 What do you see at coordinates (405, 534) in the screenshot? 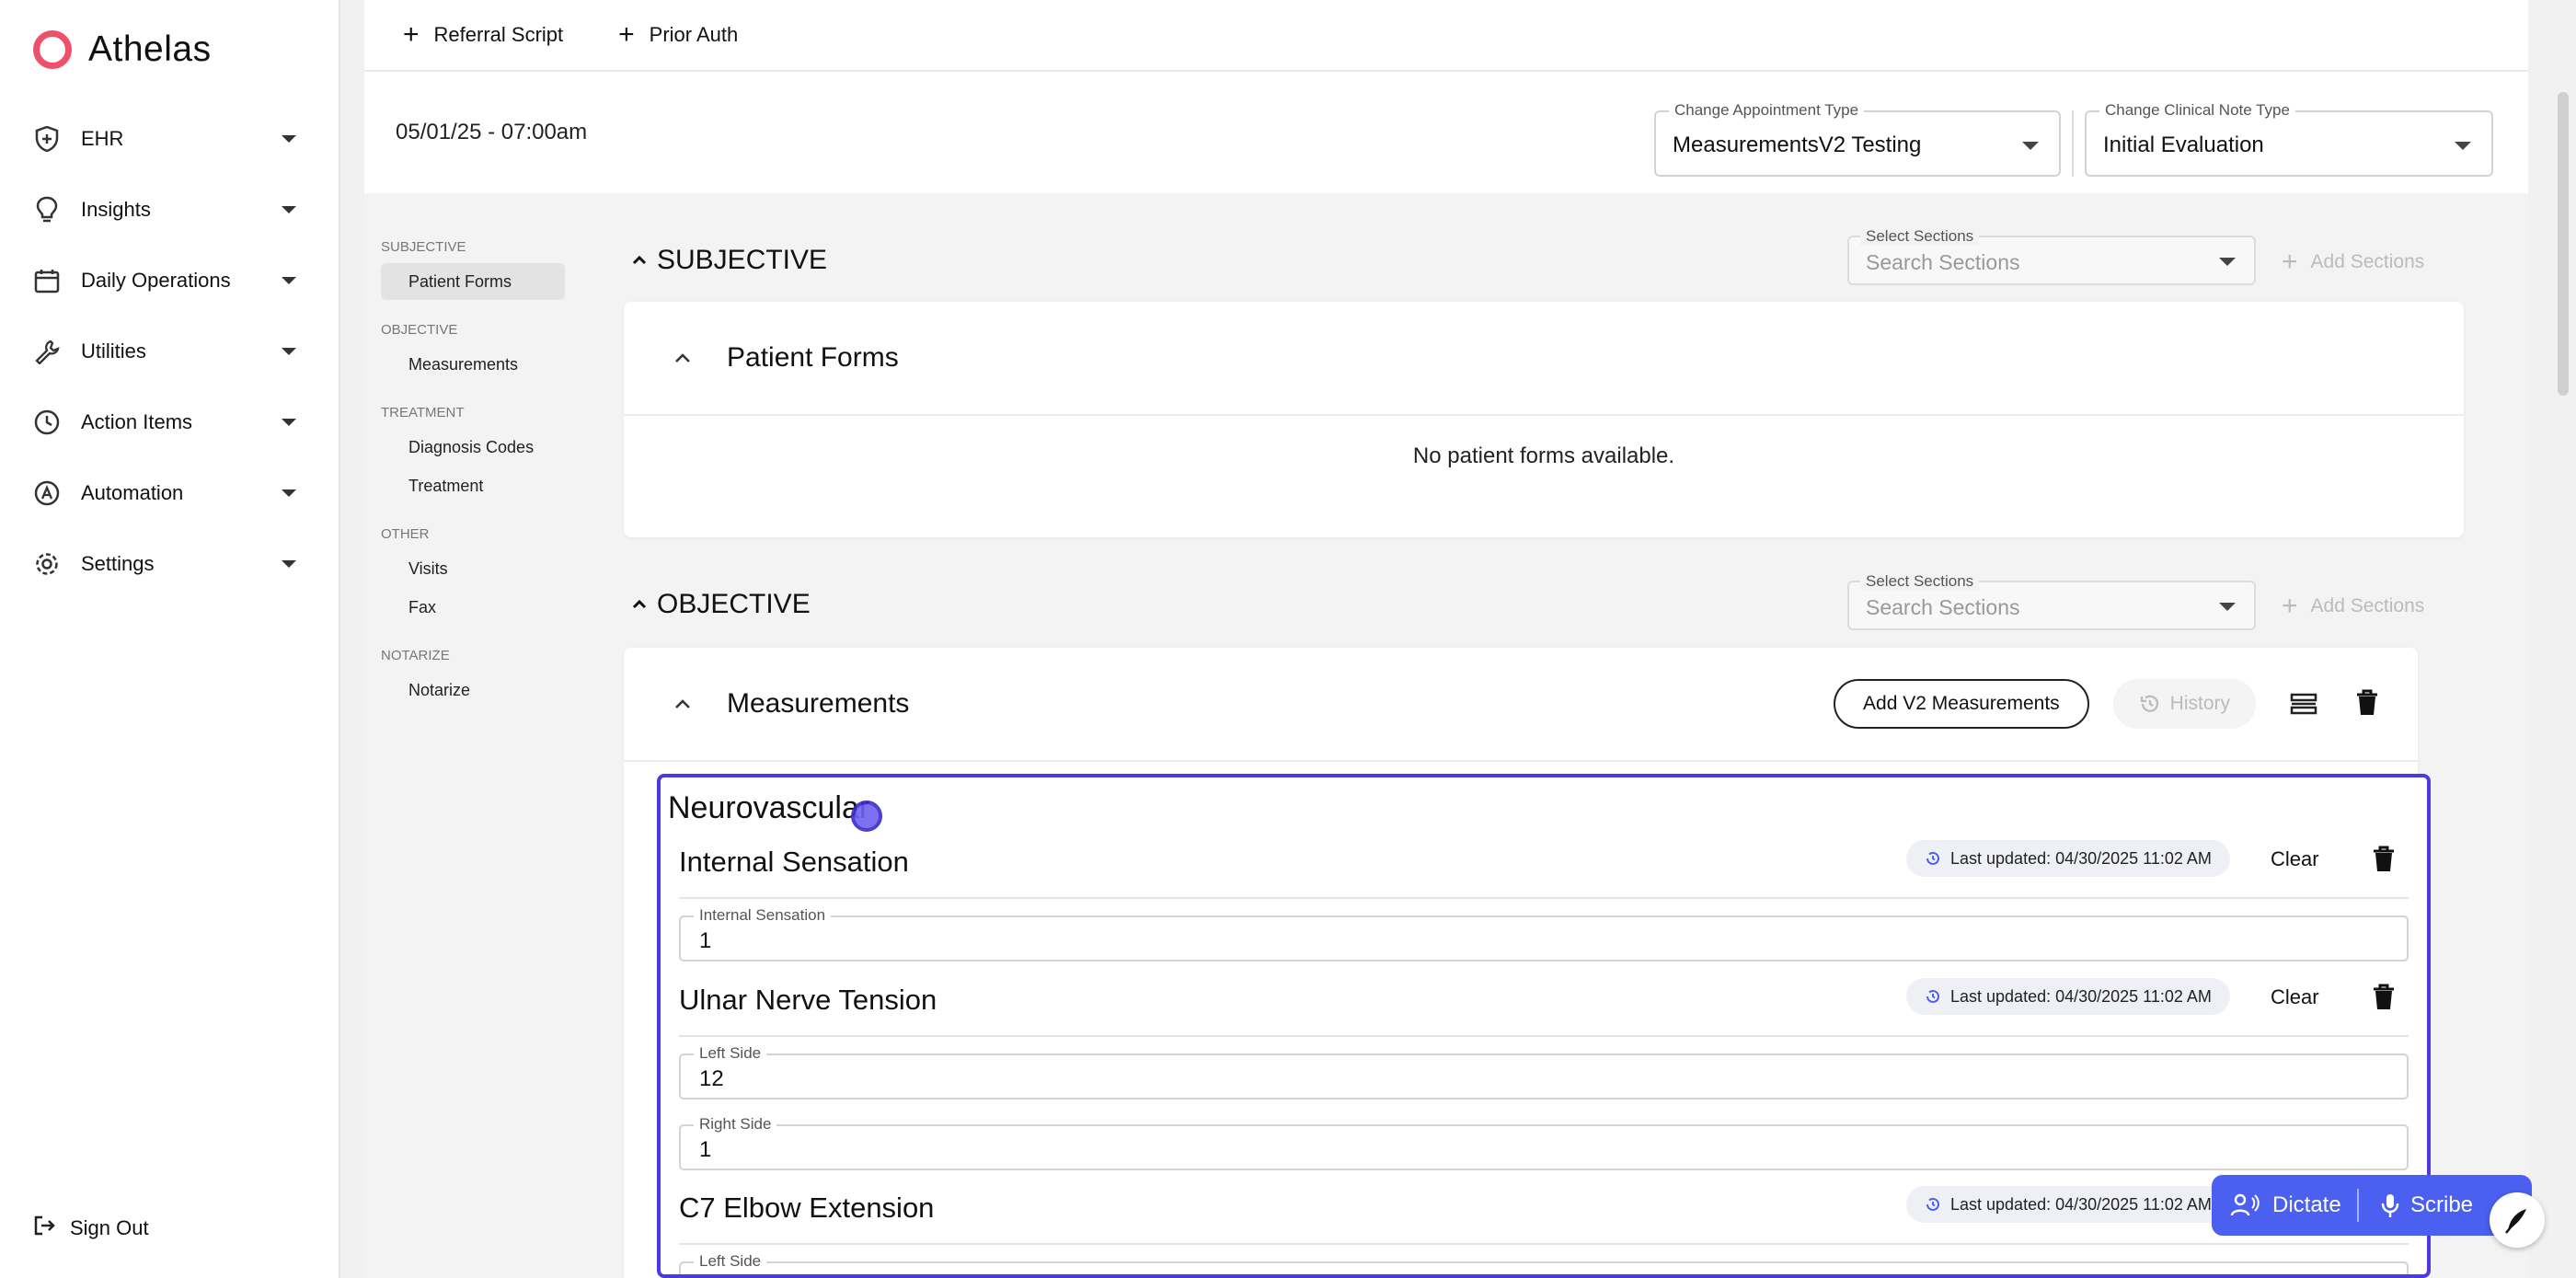
I see `section-nav-group-title: OTHER` at bounding box center [405, 534].